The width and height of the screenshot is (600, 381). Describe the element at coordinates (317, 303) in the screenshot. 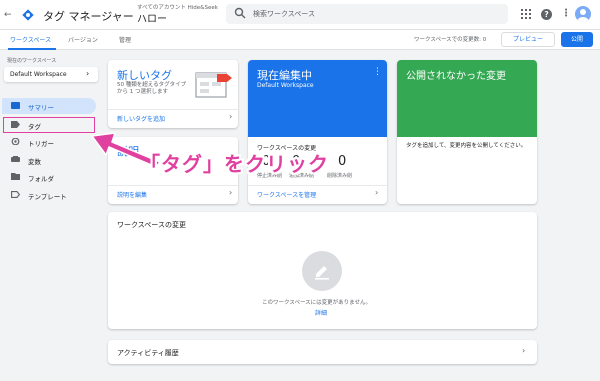

I see `empty-state-text: このワークスペースには変更がありません。` at that location.